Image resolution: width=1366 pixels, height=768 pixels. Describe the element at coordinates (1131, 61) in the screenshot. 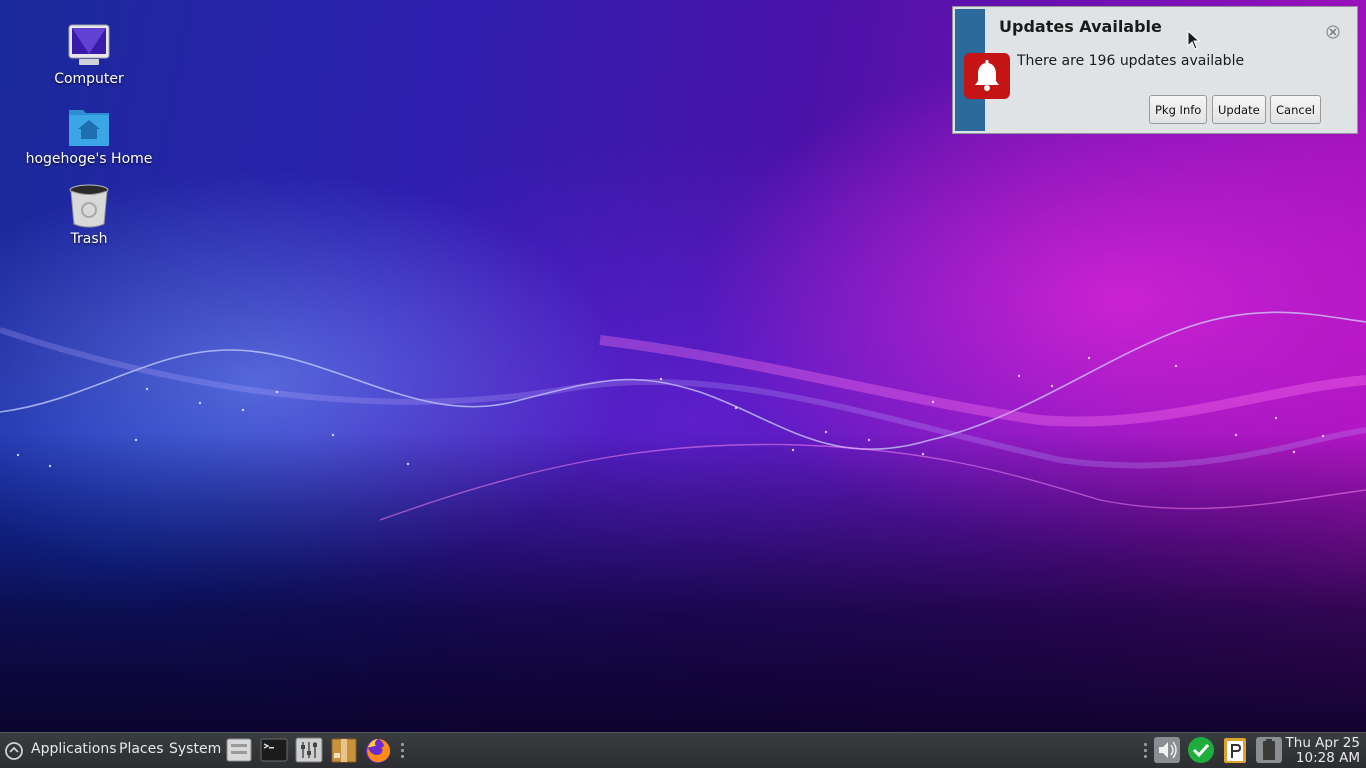

I see `notification-message: There are 196 updates available` at that location.